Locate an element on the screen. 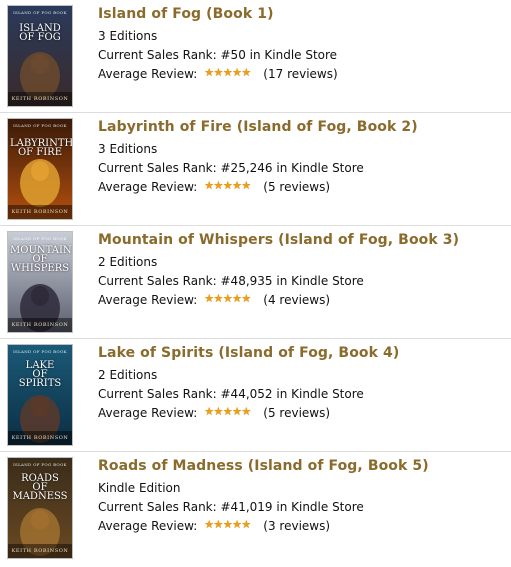 Image resolution: width=511 pixels, height=567 pixels. cover-title-text: ISLAND OF FOG is located at coordinates (40, 33).